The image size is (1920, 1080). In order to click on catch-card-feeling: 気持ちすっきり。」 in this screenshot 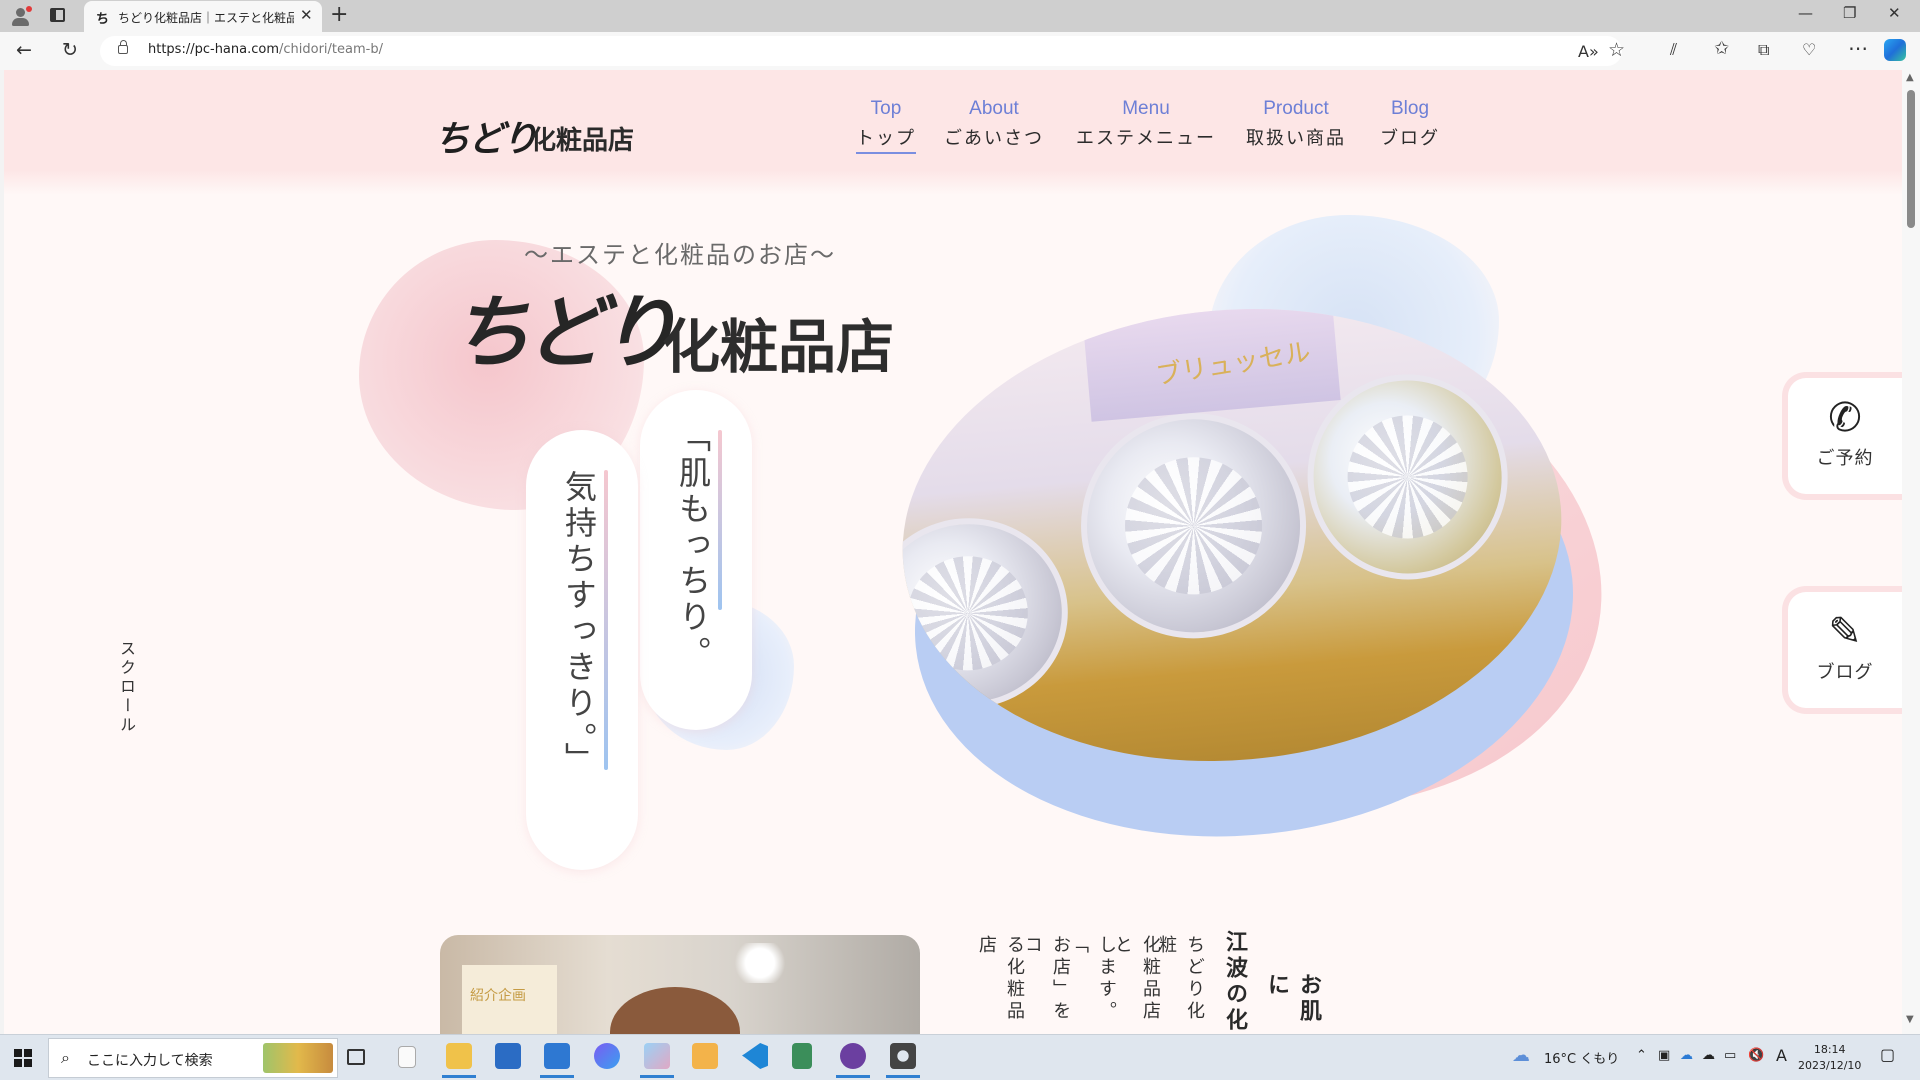, I will do `click(582, 650)`.